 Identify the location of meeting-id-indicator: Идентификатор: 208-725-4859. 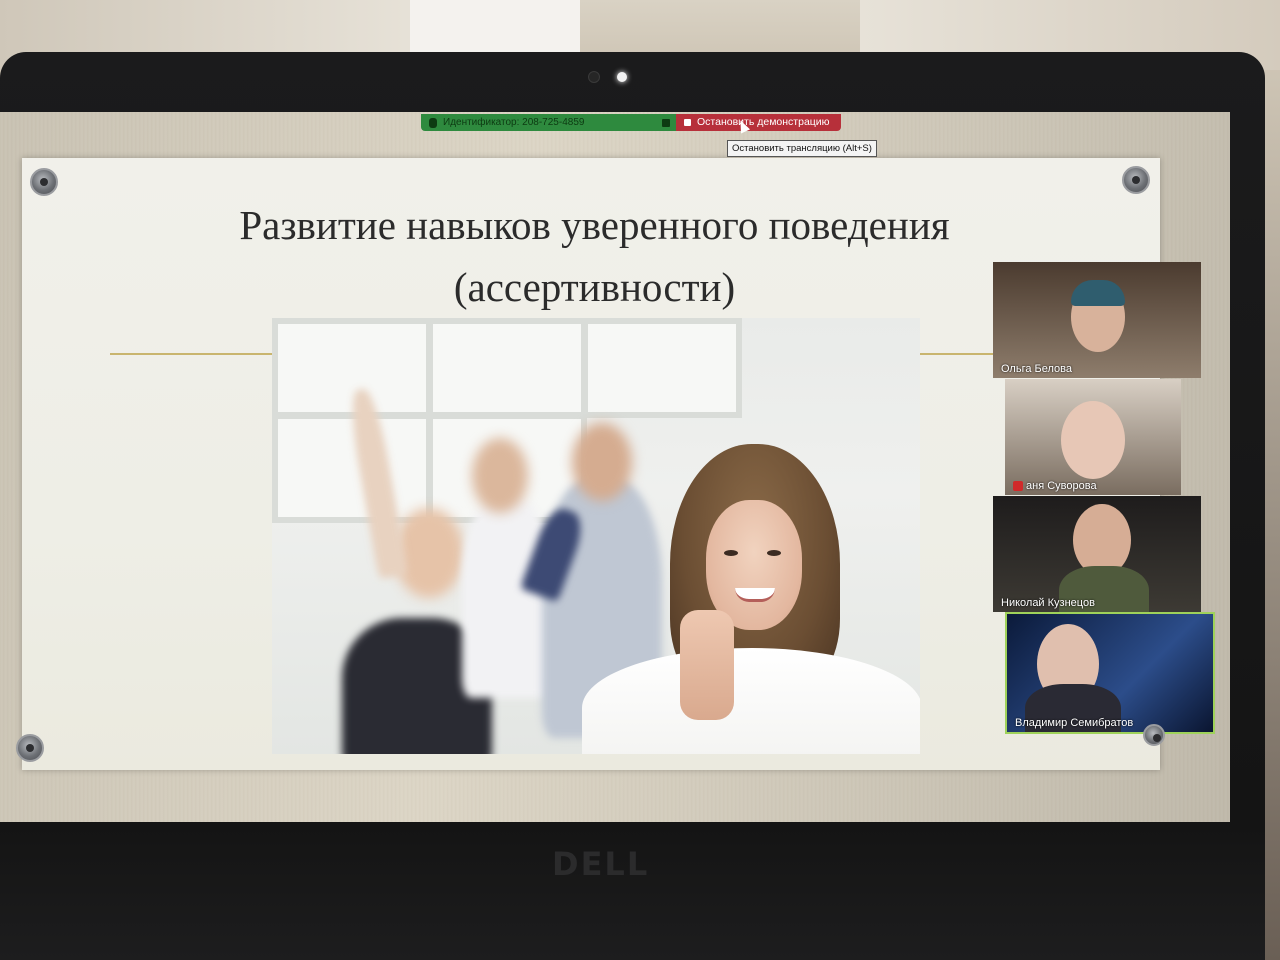
(548, 122).